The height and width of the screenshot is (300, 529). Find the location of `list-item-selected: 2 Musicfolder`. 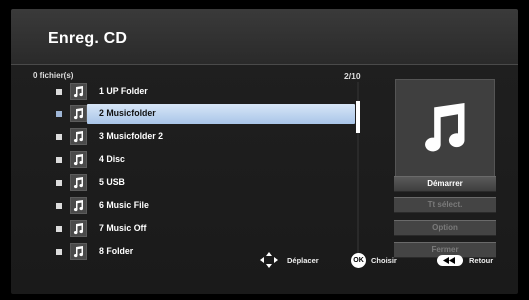

list-item-selected: 2 Musicfolder is located at coordinates (206, 114).